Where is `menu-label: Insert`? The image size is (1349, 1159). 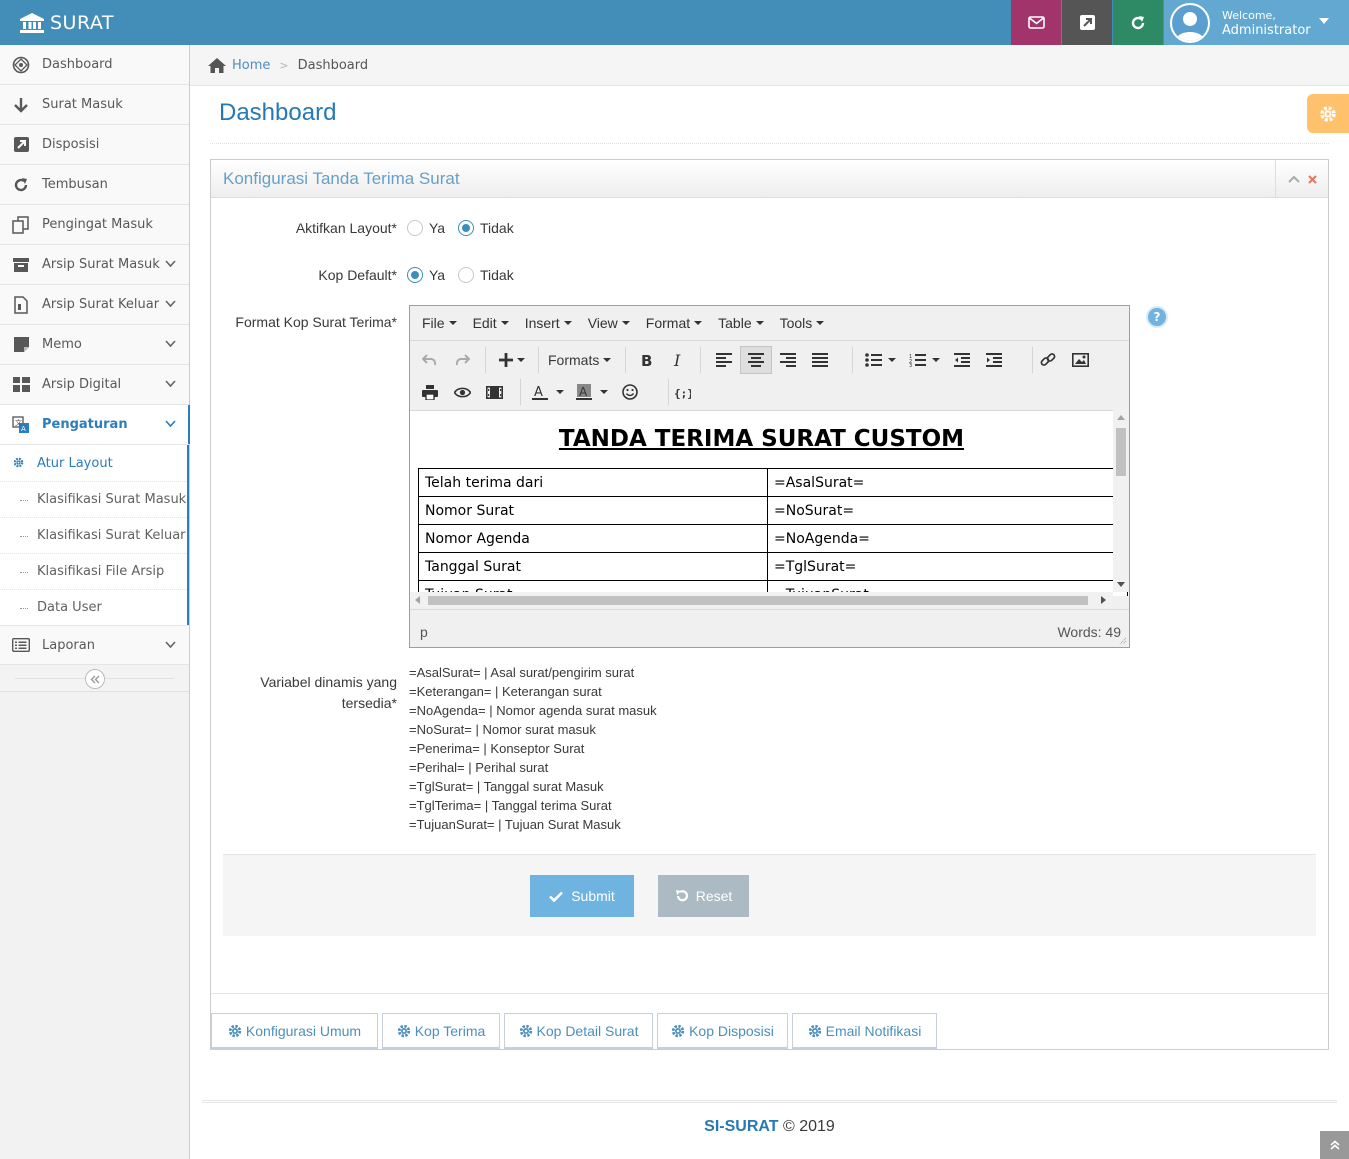 menu-label: Insert is located at coordinates (542, 323).